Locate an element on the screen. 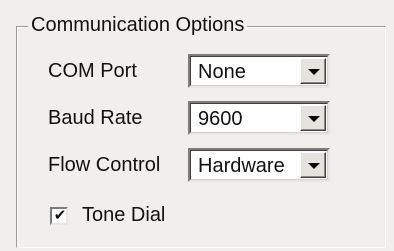 Image resolution: width=394 pixels, height=251 pixels. checkmark-icon: ✔ is located at coordinates (60, 215).